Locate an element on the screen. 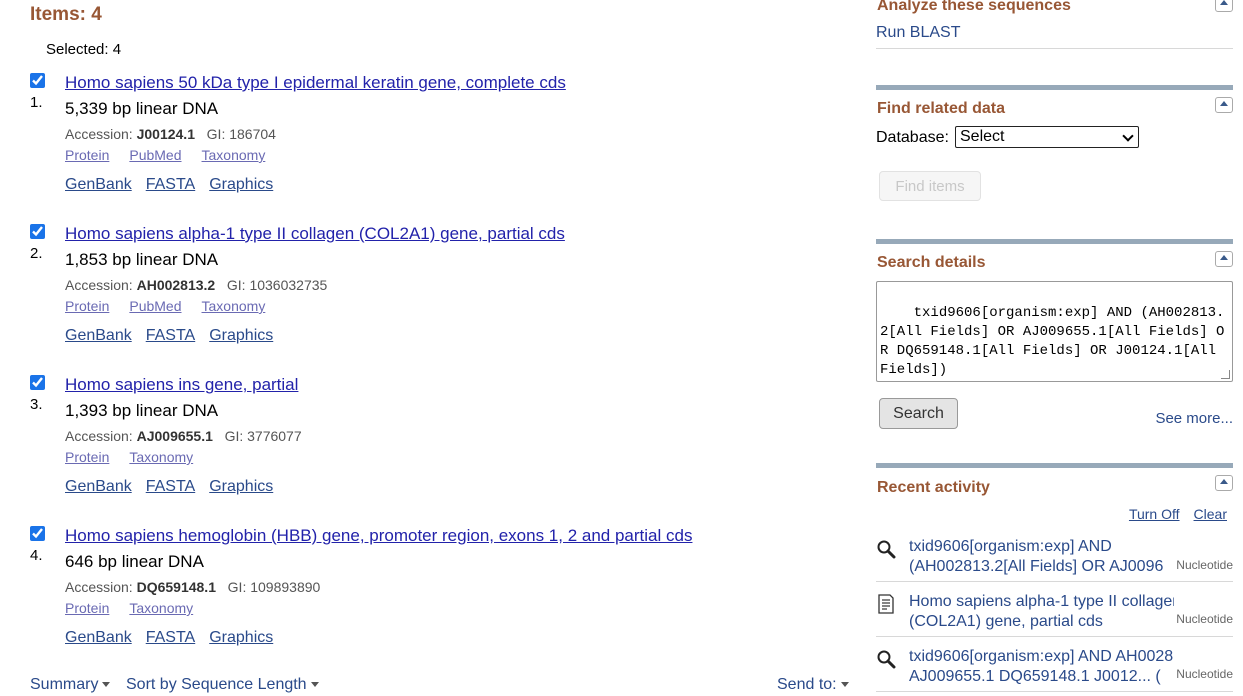  run-blast-link: Run BLAST is located at coordinates (918, 33).